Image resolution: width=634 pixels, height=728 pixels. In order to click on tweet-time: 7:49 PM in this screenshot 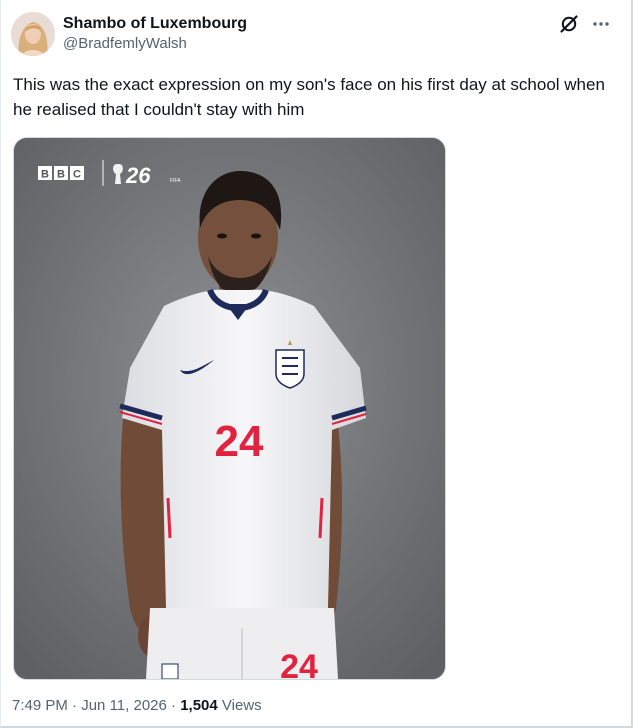, I will do `click(40, 705)`.